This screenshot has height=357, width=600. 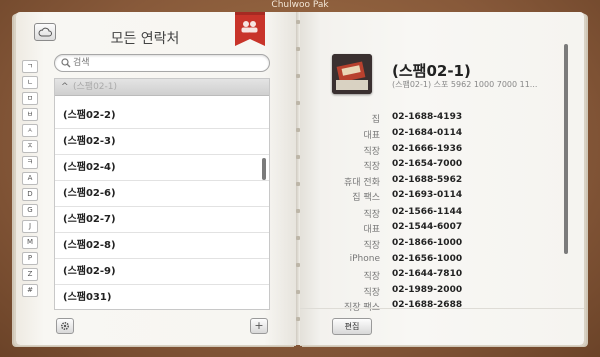 I want to click on edit-button: 편집, so click(x=352, y=326).